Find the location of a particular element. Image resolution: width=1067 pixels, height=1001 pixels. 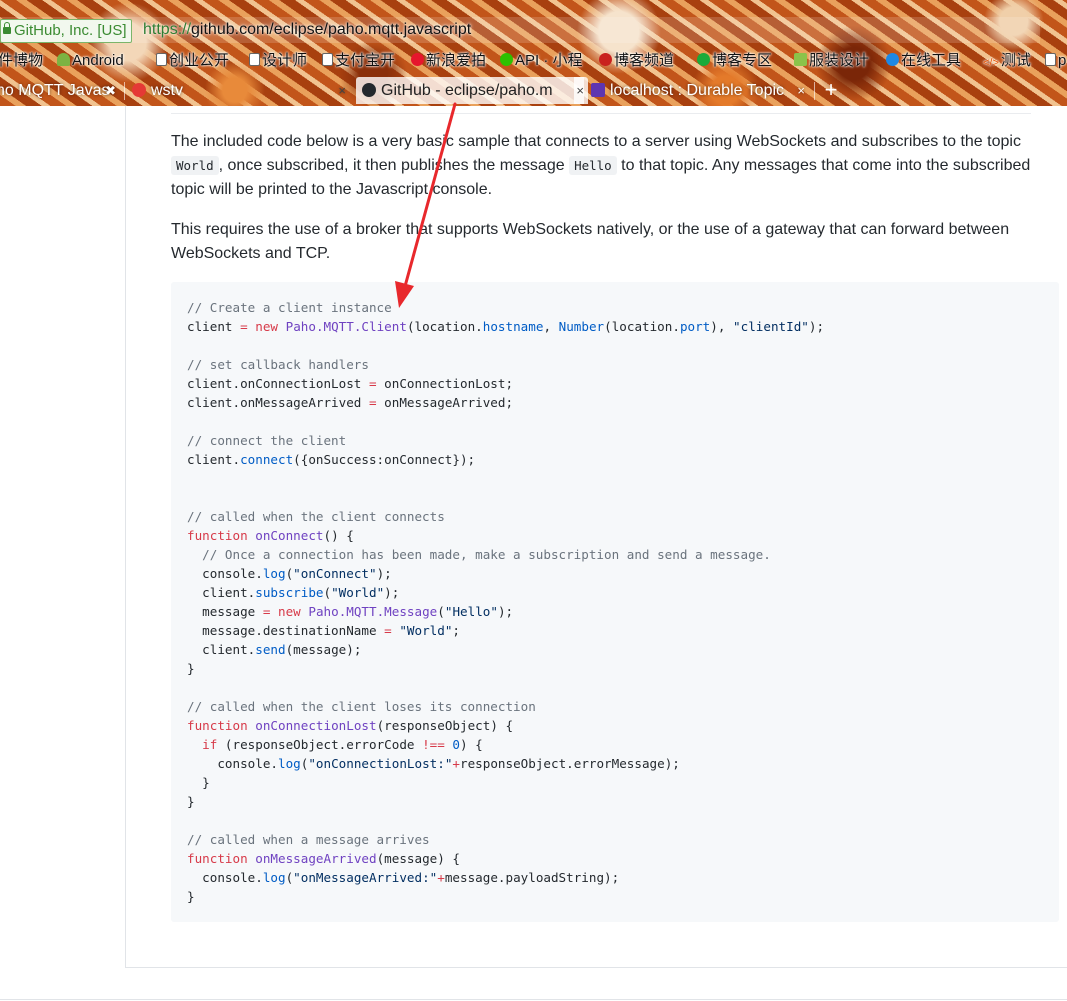

code-token: responseObject.errorMessage); is located at coordinates (570, 763).